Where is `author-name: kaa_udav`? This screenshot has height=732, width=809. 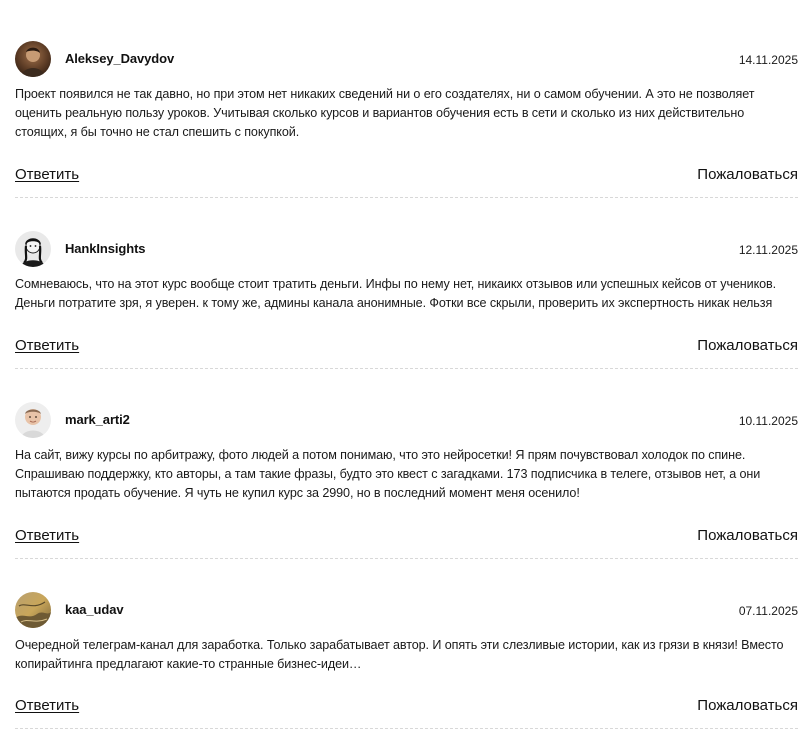 author-name: kaa_udav is located at coordinates (94, 610).